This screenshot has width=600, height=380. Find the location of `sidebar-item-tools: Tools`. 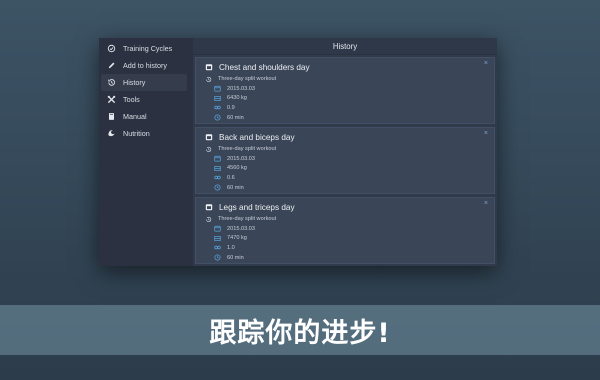

sidebar-item-tools: Tools is located at coordinates (144, 99).